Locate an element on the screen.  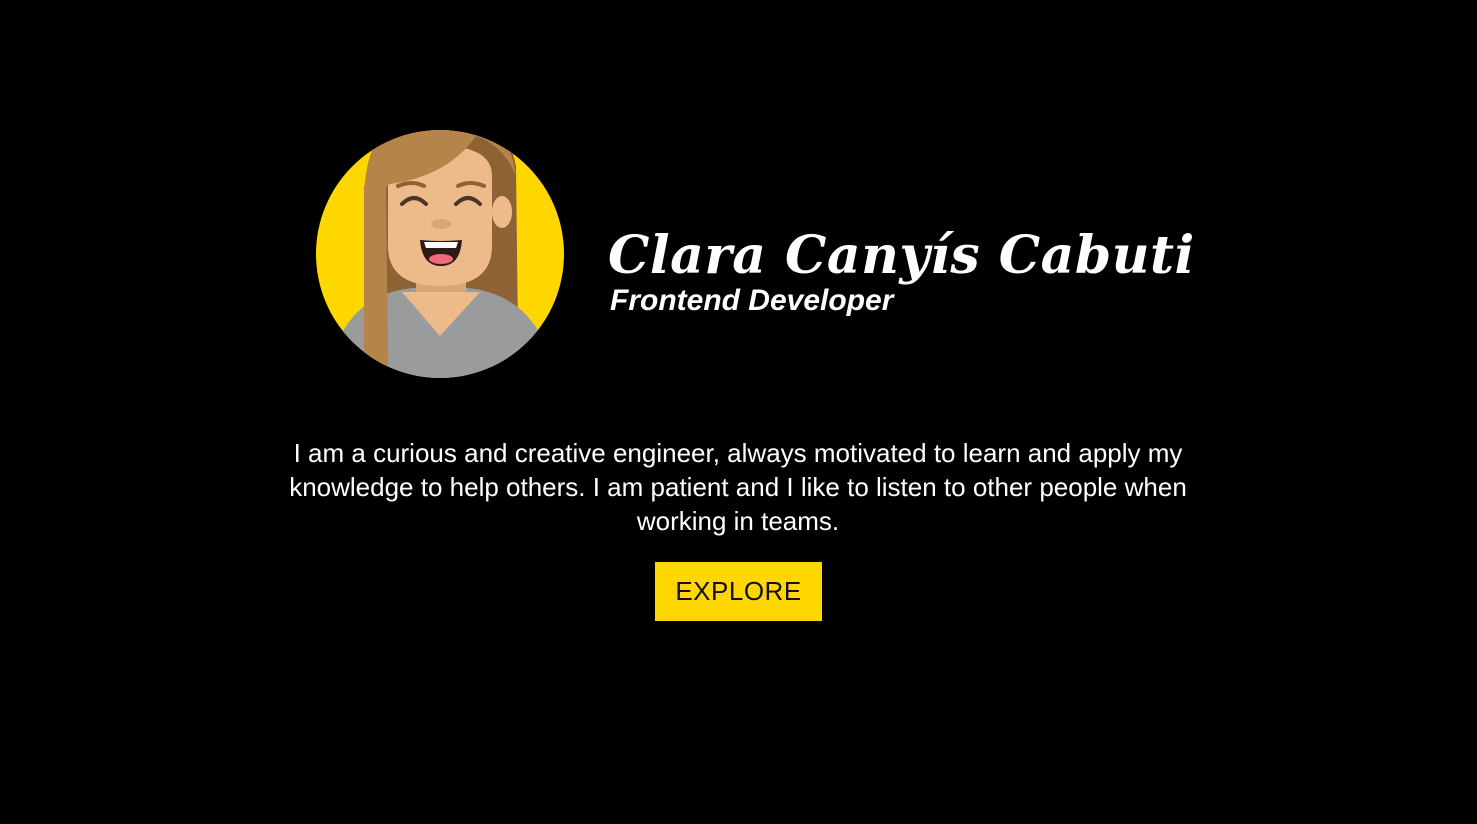
explore-button: EXPLORE is located at coordinates (738, 591).